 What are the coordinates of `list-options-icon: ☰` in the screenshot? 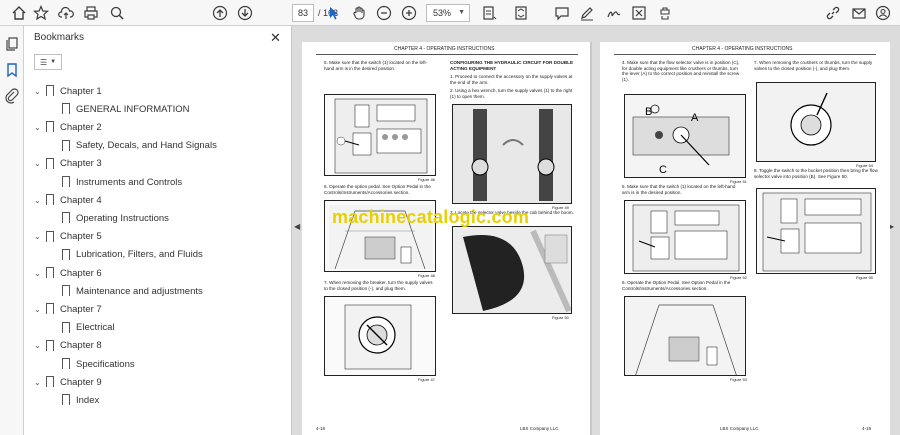 It's located at (43, 62).